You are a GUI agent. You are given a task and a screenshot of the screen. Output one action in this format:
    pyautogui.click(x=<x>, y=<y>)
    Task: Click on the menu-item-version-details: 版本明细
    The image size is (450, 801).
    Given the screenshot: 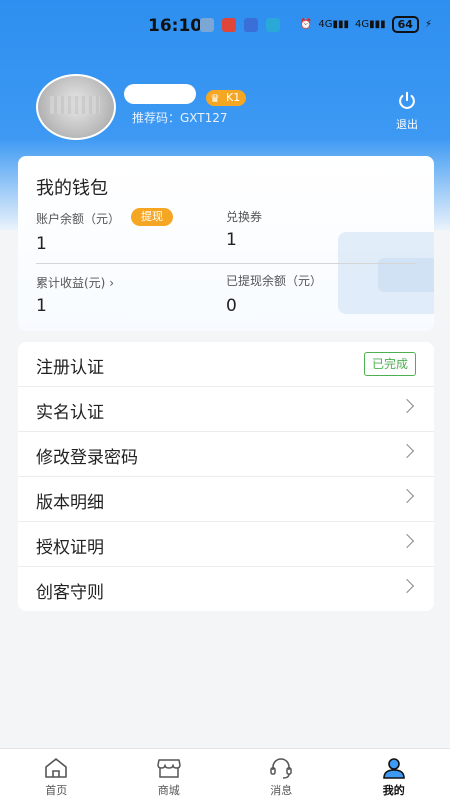 What is the action you would take?
    pyautogui.click(x=226, y=499)
    